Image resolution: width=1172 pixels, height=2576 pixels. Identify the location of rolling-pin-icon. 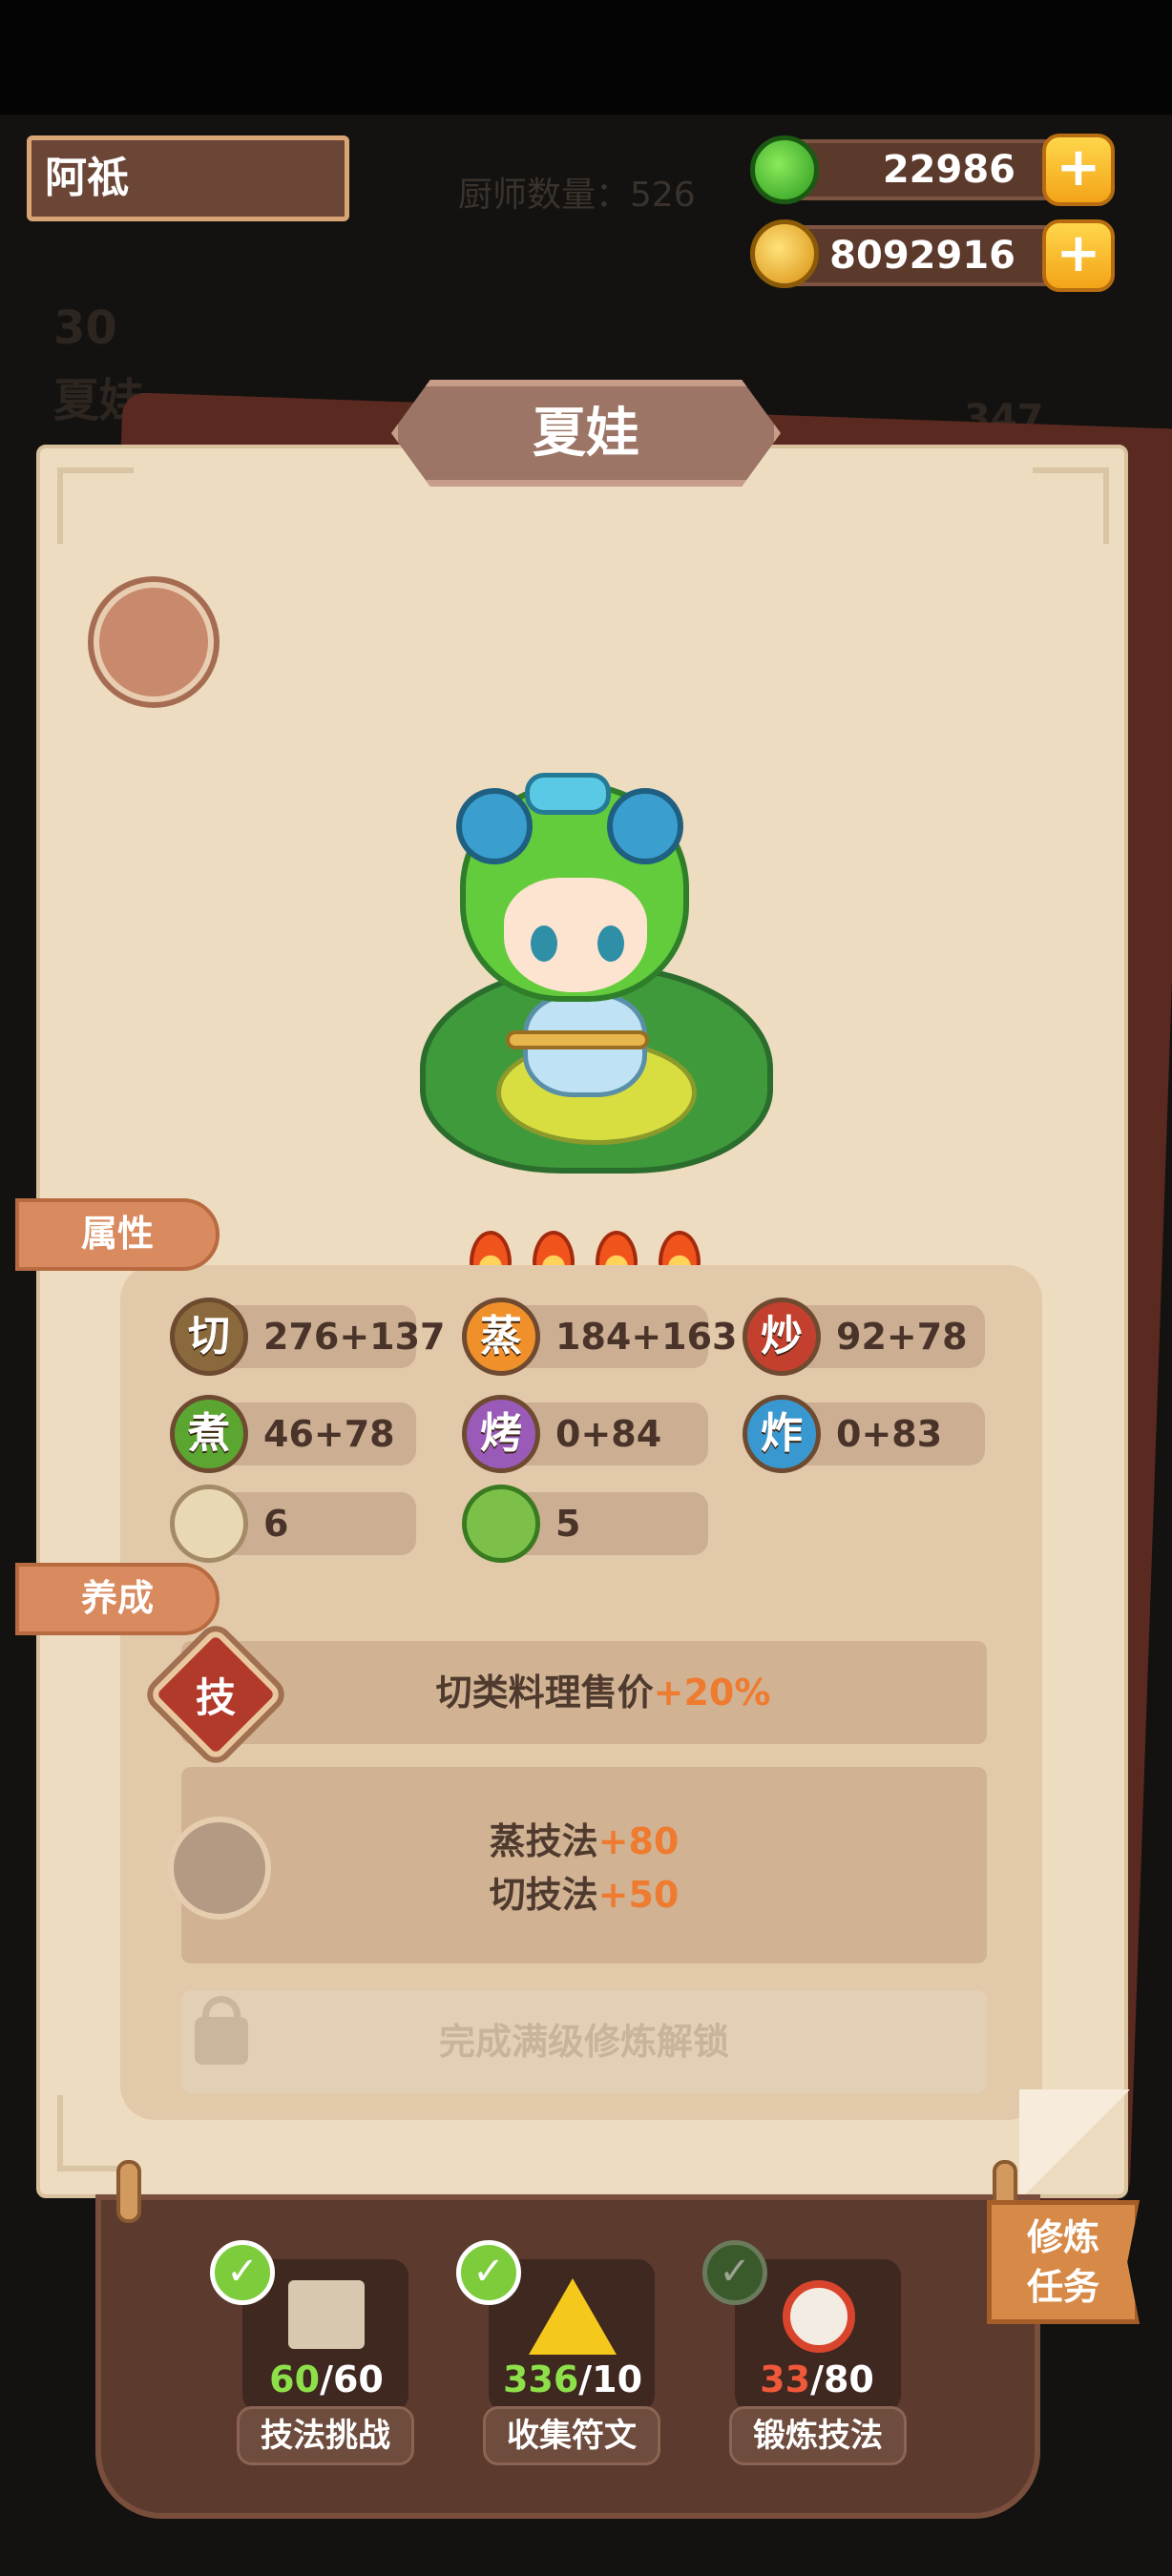
(577, 1039).